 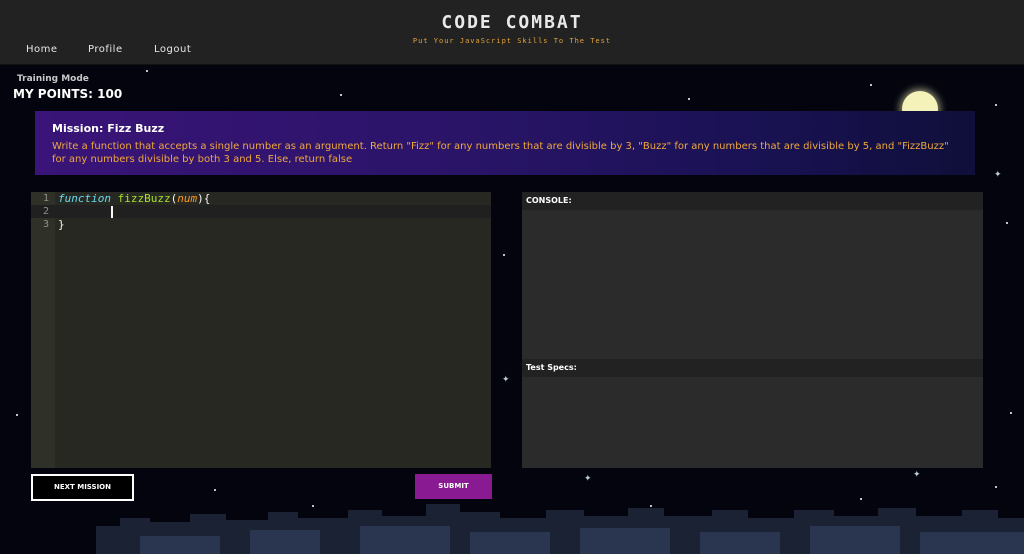 What do you see at coordinates (172, 49) in the screenshot?
I see `nav-logout-link: Logout` at bounding box center [172, 49].